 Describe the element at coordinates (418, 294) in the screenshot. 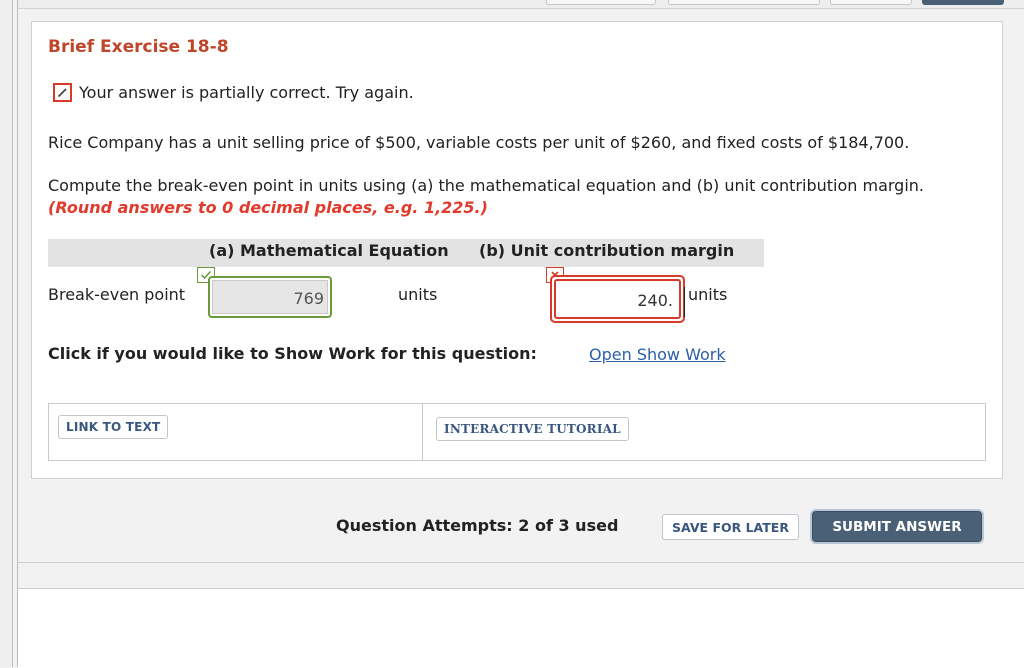

I see `units-label-a: units` at that location.